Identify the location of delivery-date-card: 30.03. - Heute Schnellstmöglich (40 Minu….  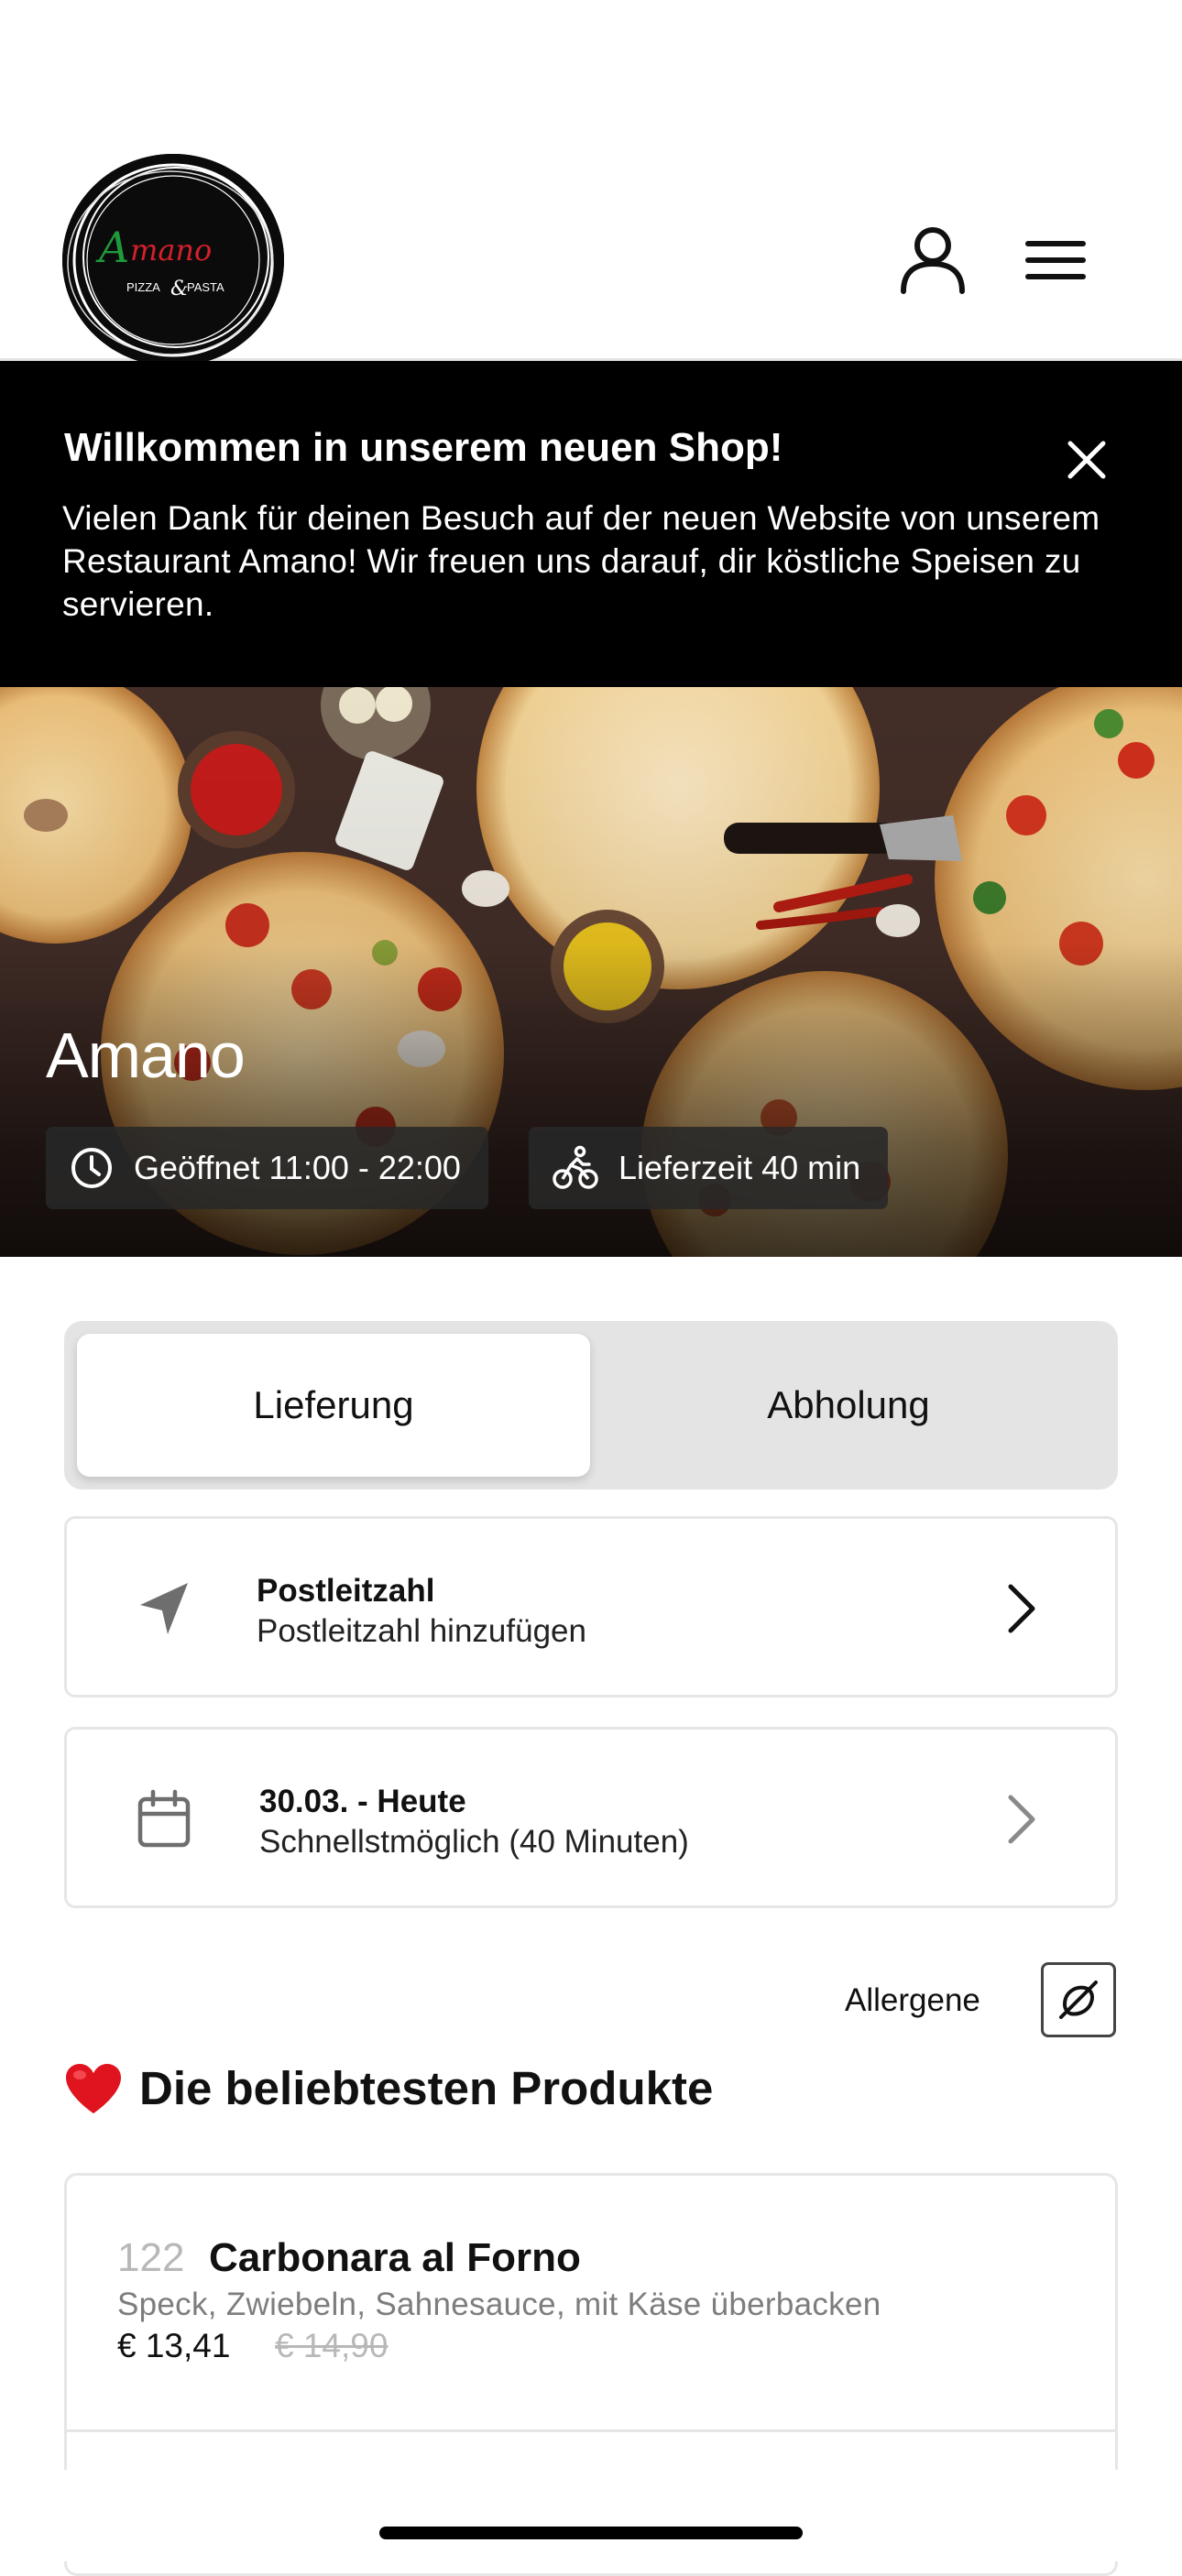
(591, 1818).